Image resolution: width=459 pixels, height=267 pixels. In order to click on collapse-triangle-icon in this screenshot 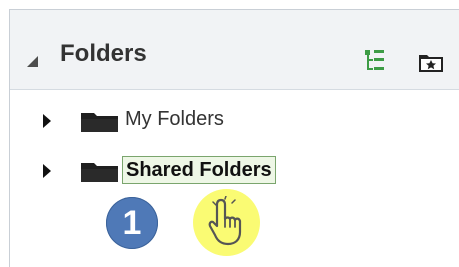, I will do `click(32, 61)`.